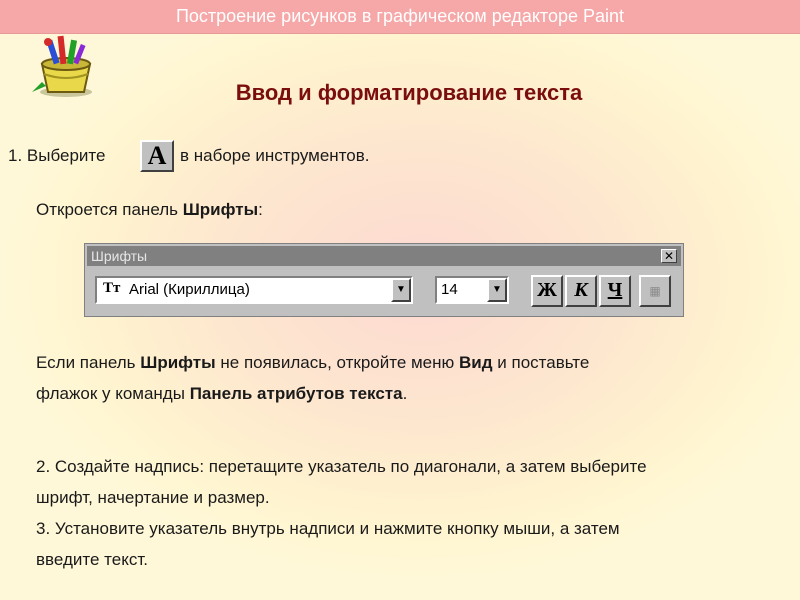 Image resolution: width=800 pixels, height=600 pixels. I want to click on para1-t5: ., so click(405, 393).